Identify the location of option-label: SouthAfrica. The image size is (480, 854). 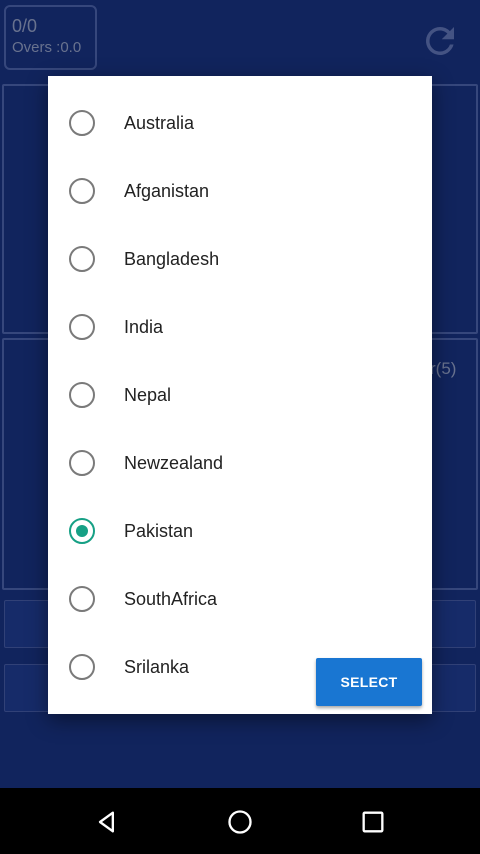
(171, 599).